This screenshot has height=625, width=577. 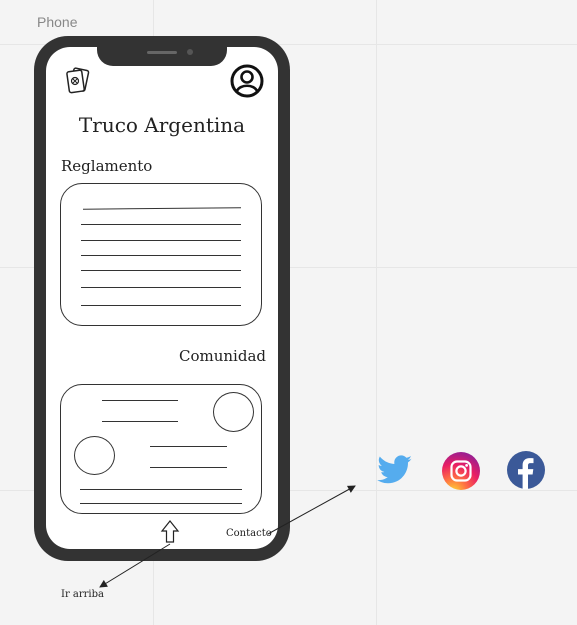 I want to click on contact-note: Contacto, so click(x=249, y=533).